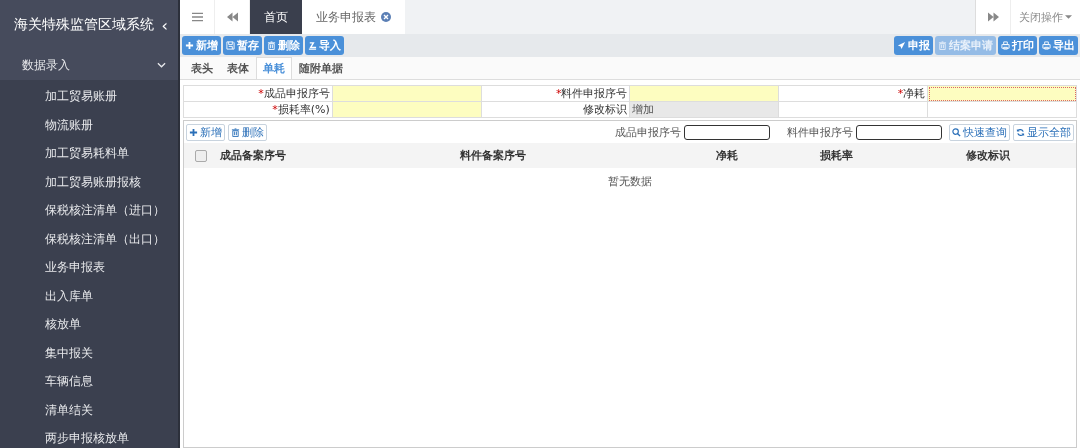 The height and width of the screenshot is (448, 1080). Describe the element at coordinates (726, 155) in the screenshot. I see `column-header: 净耗` at that location.